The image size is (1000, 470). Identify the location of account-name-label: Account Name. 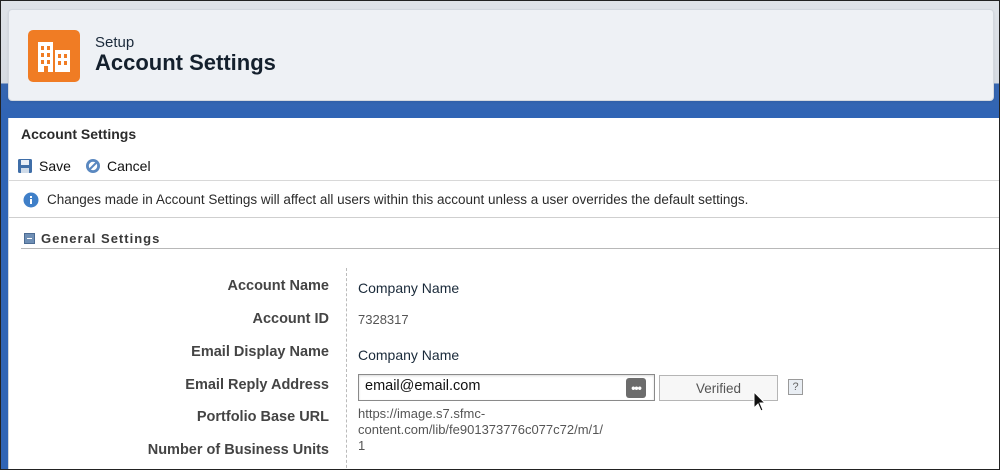
(278, 286).